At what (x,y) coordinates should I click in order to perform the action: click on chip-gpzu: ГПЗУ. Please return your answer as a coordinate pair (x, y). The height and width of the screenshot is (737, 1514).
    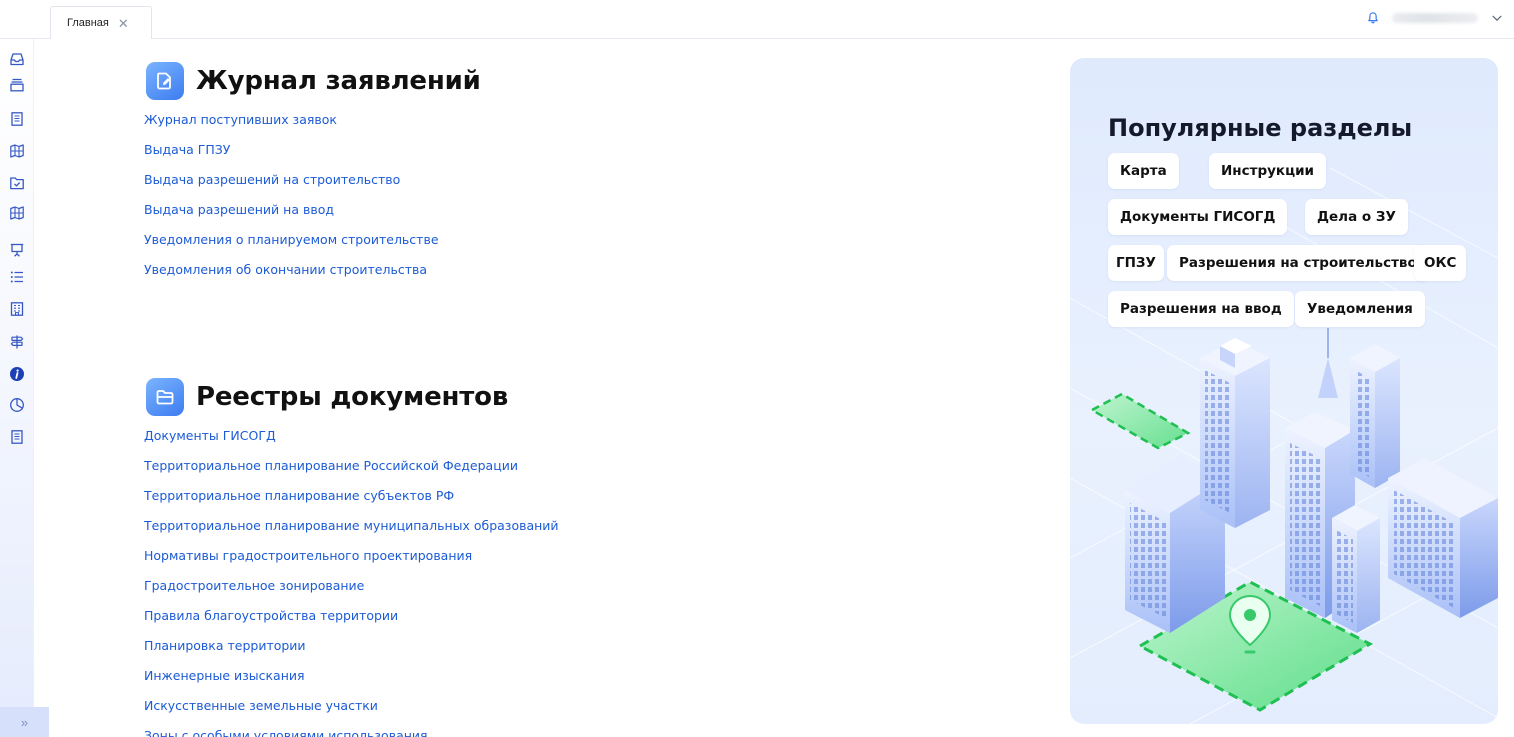
    Looking at the image, I should click on (1136, 263).